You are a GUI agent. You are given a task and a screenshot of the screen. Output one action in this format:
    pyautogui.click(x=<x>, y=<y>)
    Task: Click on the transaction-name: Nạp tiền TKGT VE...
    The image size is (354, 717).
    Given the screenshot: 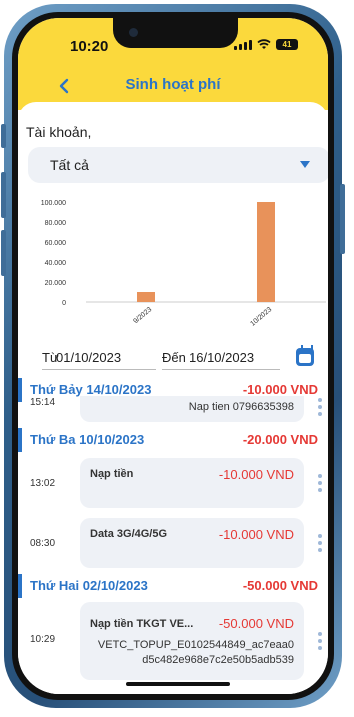 What is the action you would take?
    pyautogui.click(x=142, y=624)
    